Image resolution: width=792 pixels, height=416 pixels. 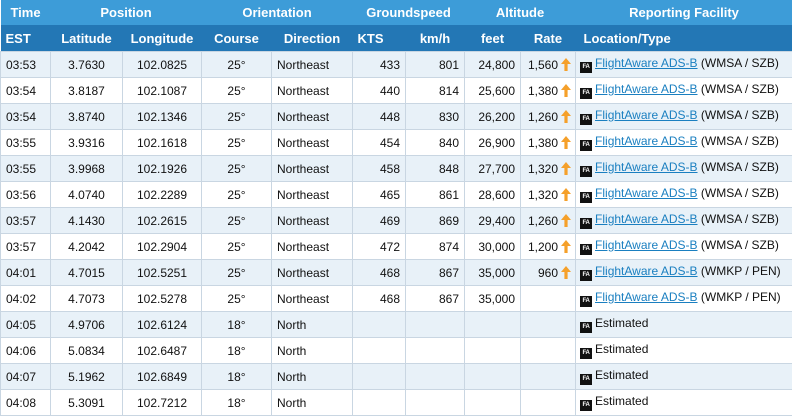 I want to click on col-direction: Direction, so click(x=312, y=38).